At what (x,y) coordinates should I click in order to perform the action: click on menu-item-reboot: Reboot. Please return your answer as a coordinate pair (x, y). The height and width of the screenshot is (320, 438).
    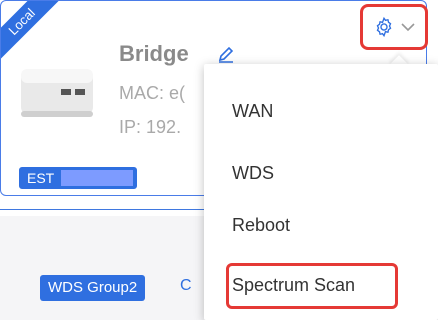
    Looking at the image, I should click on (261, 225).